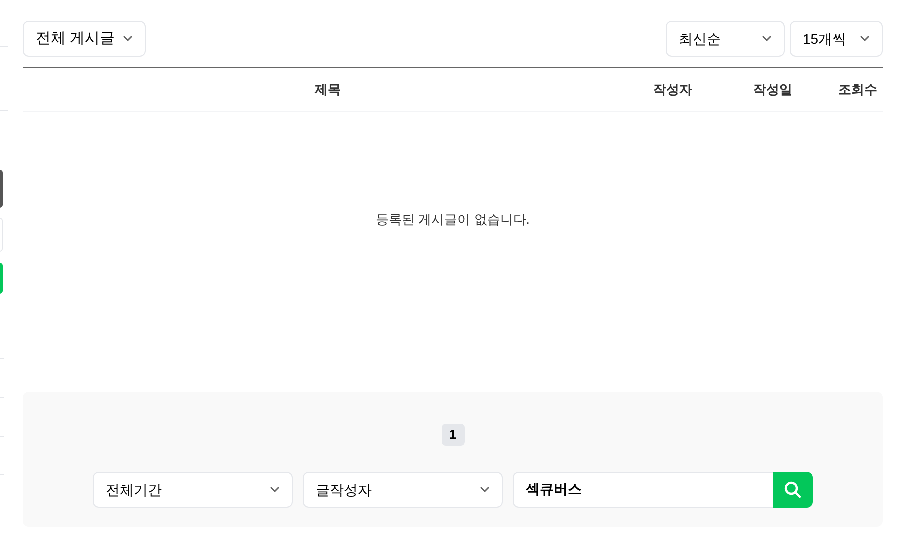 Image resolution: width=902 pixels, height=537 pixels. I want to click on search-input: 섹큐버스, so click(643, 490).